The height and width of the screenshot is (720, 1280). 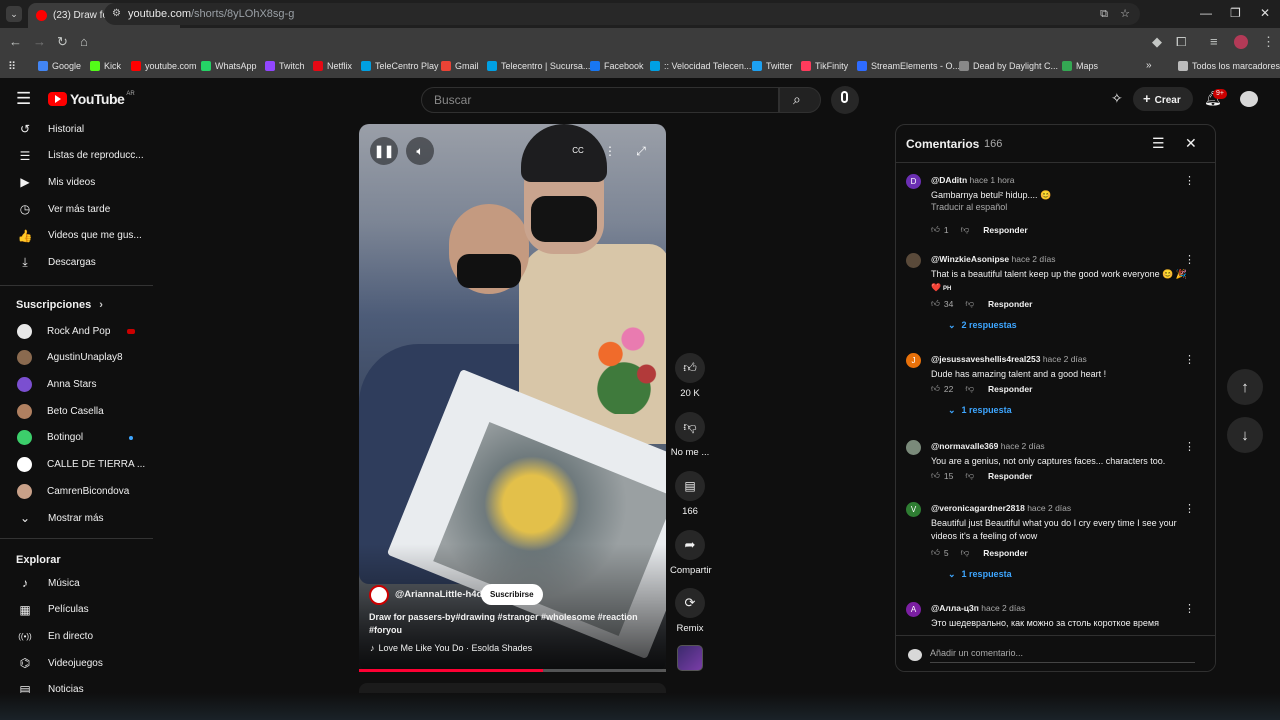 What do you see at coordinates (1206, 13) in the screenshot?
I see `minimize-icon: —` at bounding box center [1206, 13].